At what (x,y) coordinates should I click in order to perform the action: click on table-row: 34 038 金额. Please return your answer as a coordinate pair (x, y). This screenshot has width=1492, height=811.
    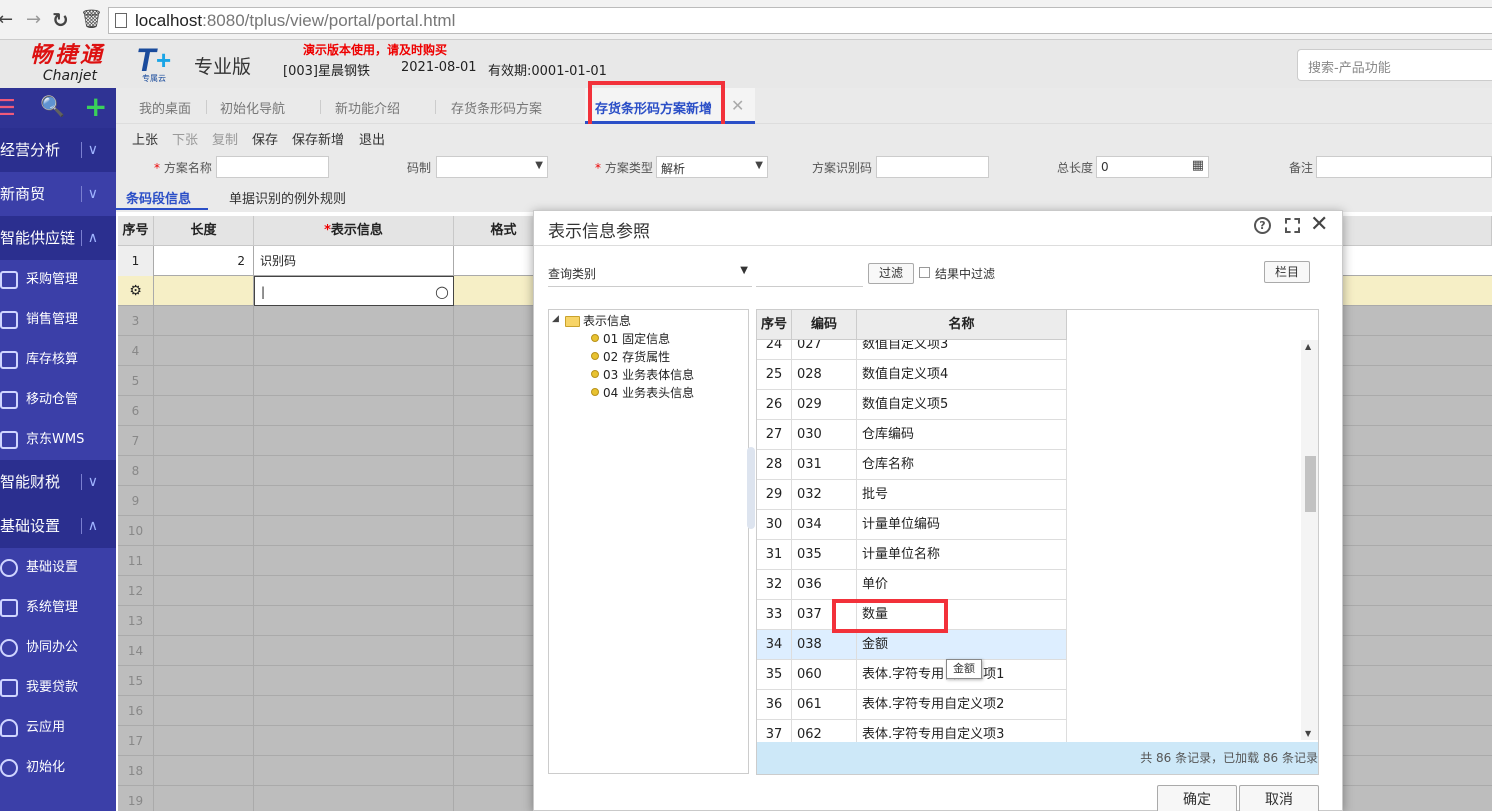
    Looking at the image, I should click on (912, 645).